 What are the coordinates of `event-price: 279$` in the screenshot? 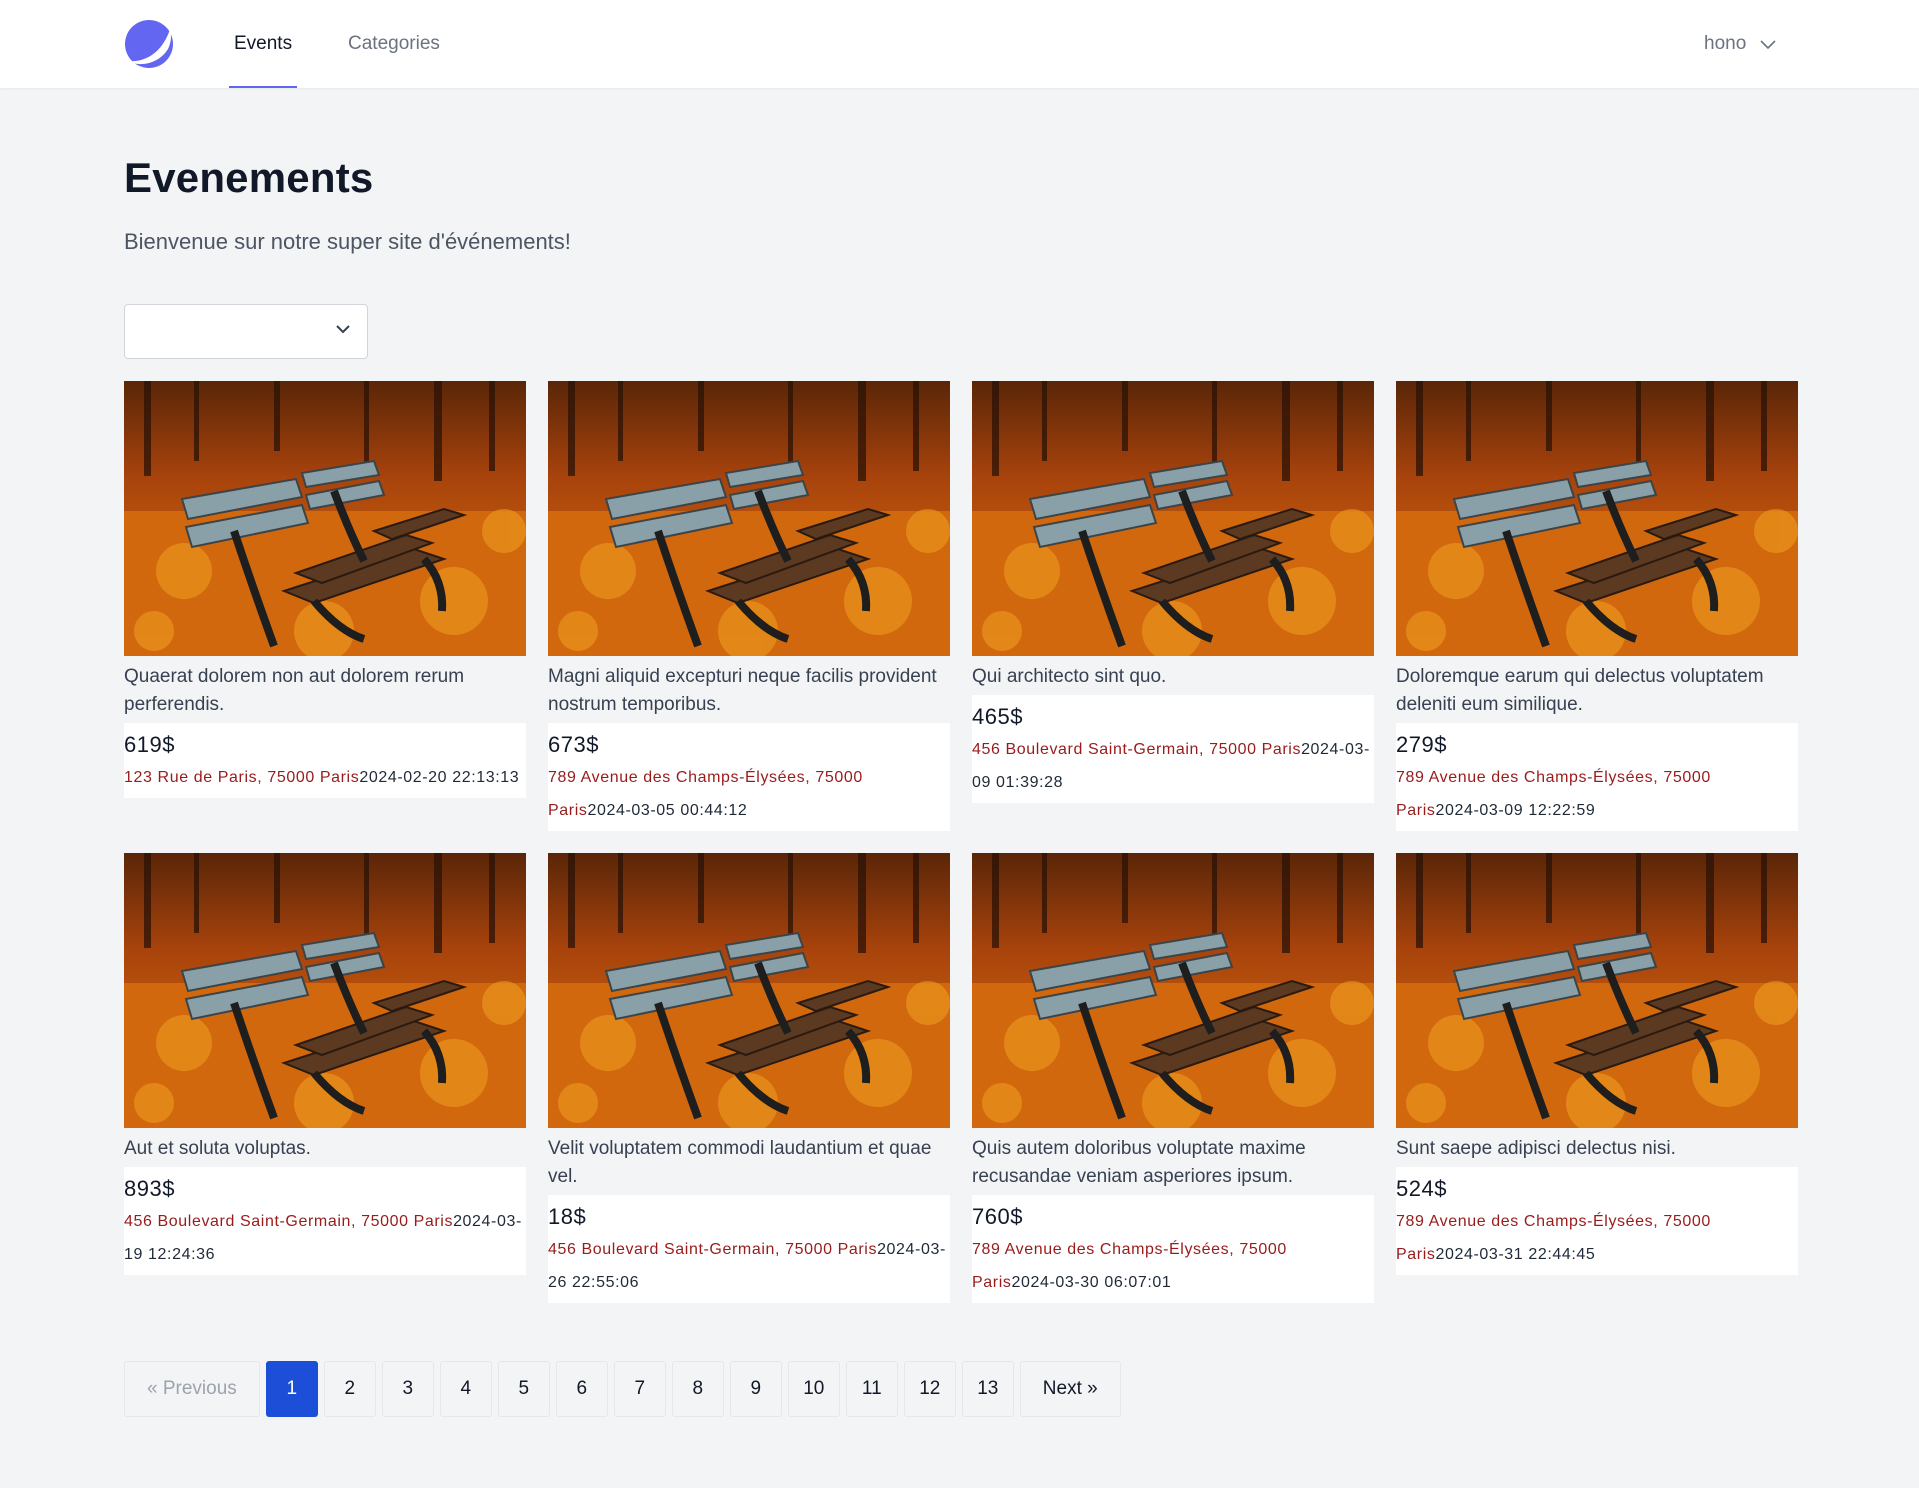 It's located at (1421, 744).